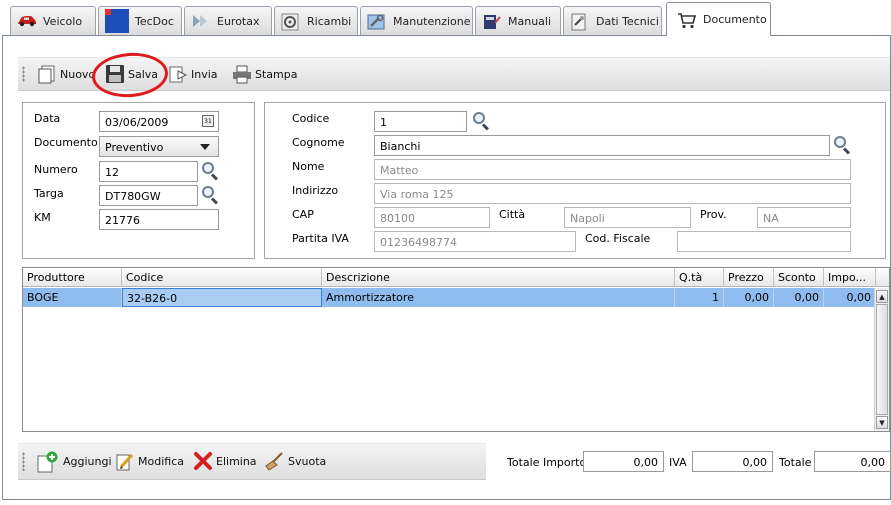 This screenshot has height=505, width=891. What do you see at coordinates (225, 461) in the screenshot?
I see `delete-button: Elimina` at bounding box center [225, 461].